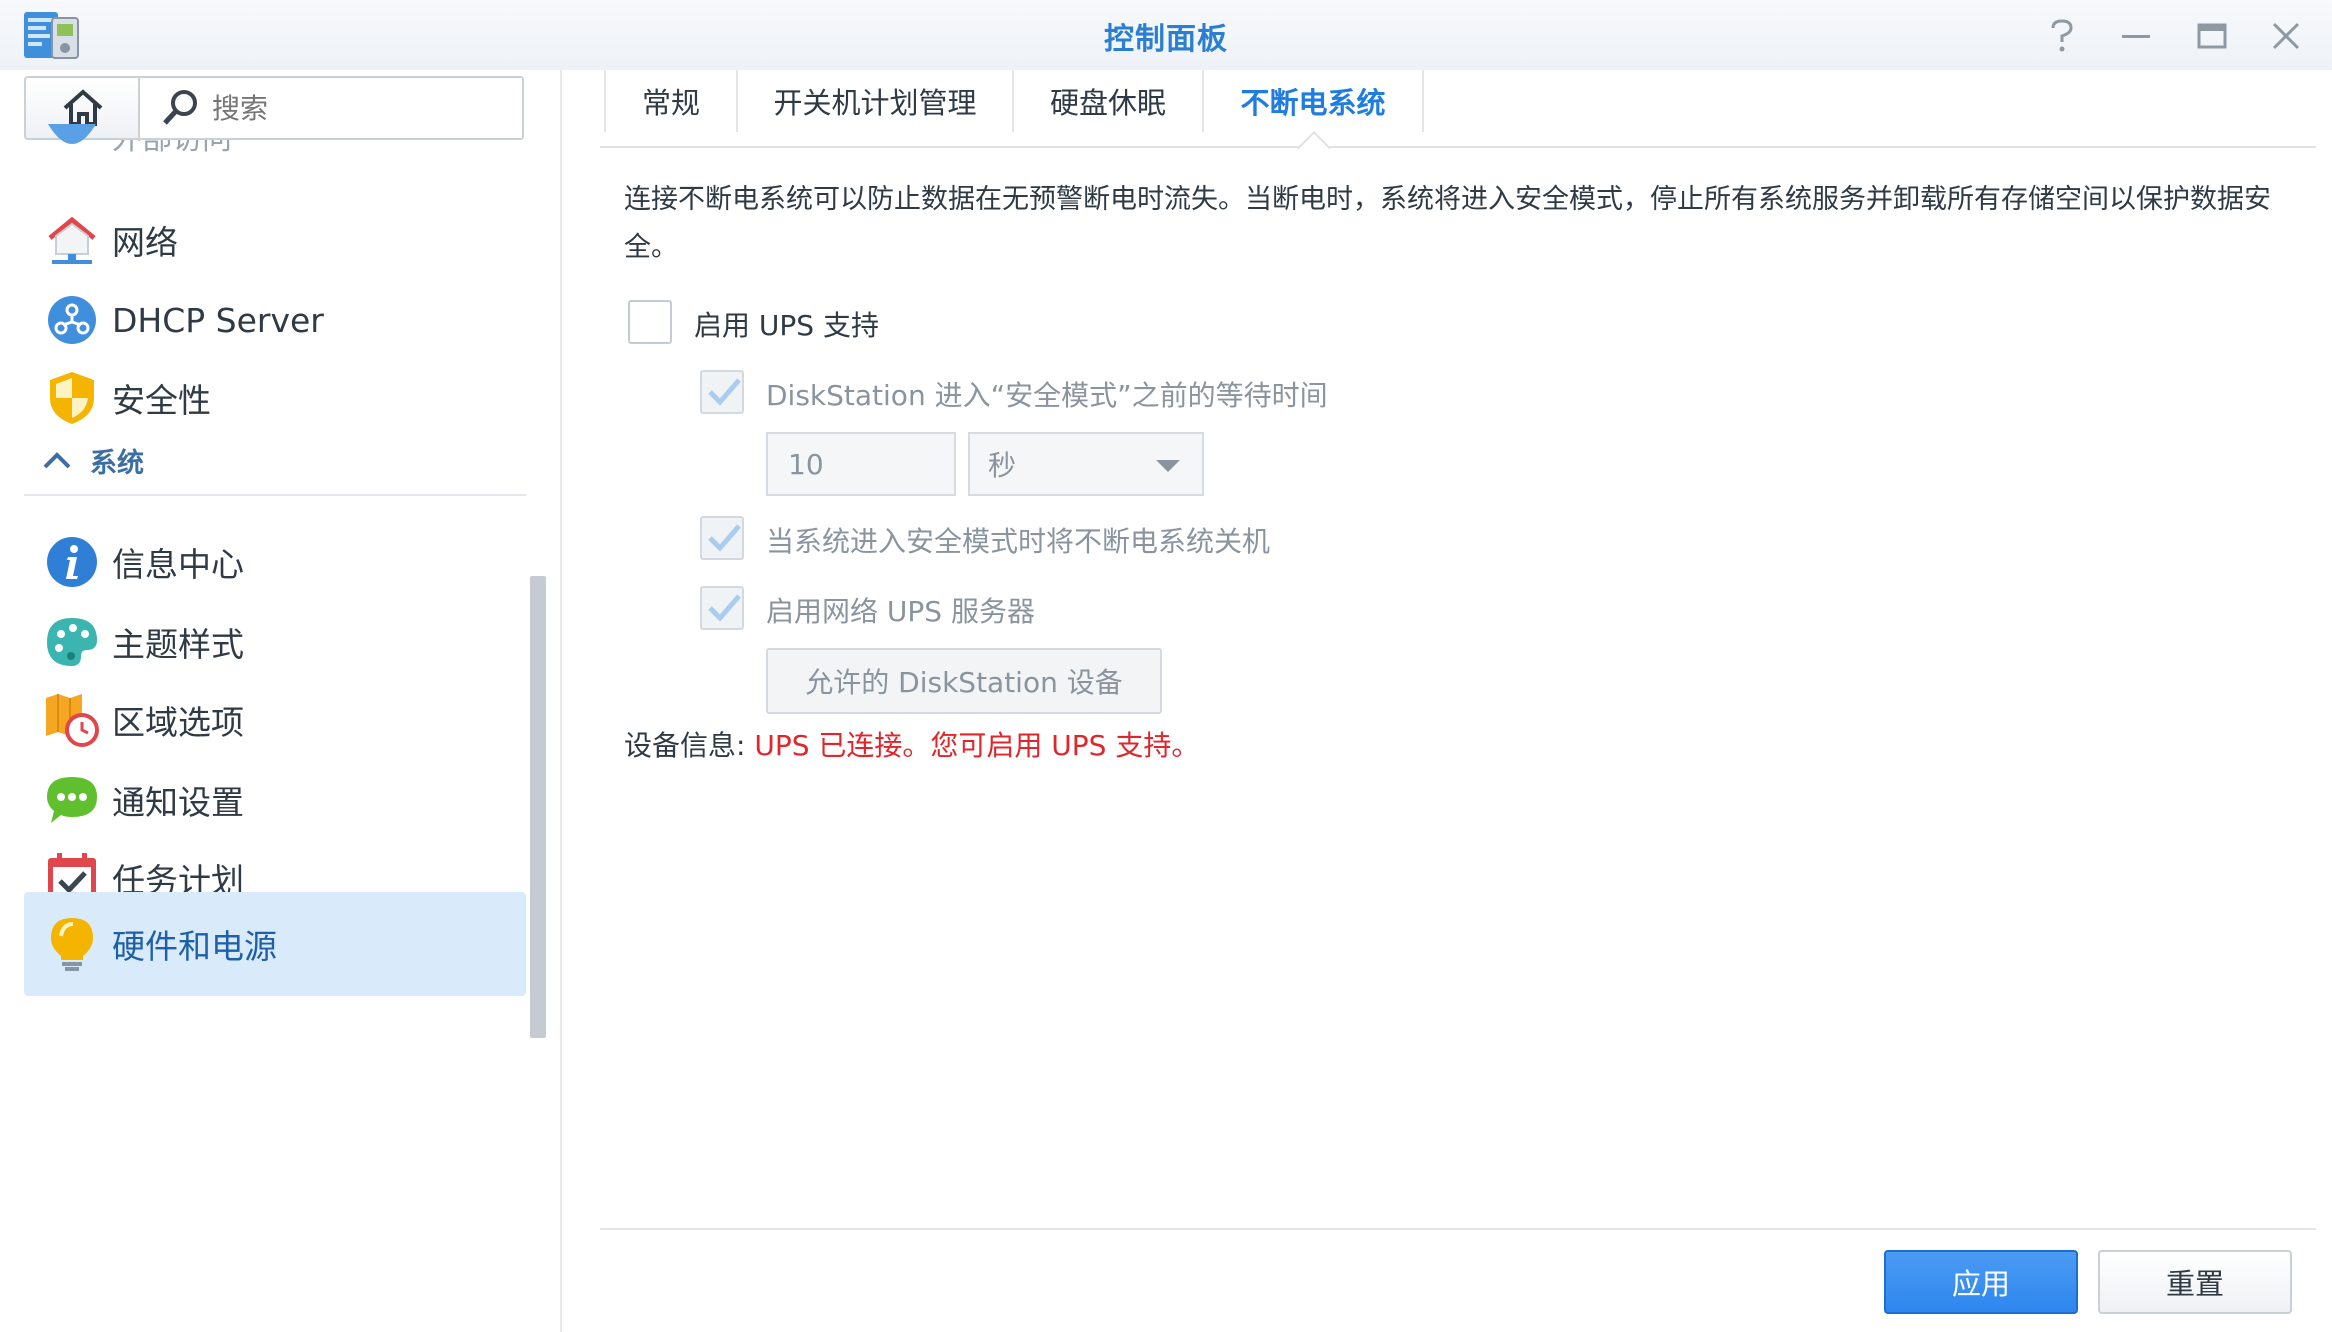  What do you see at coordinates (72, 642) in the screenshot?
I see `palette-icon` at bounding box center [72, 642].